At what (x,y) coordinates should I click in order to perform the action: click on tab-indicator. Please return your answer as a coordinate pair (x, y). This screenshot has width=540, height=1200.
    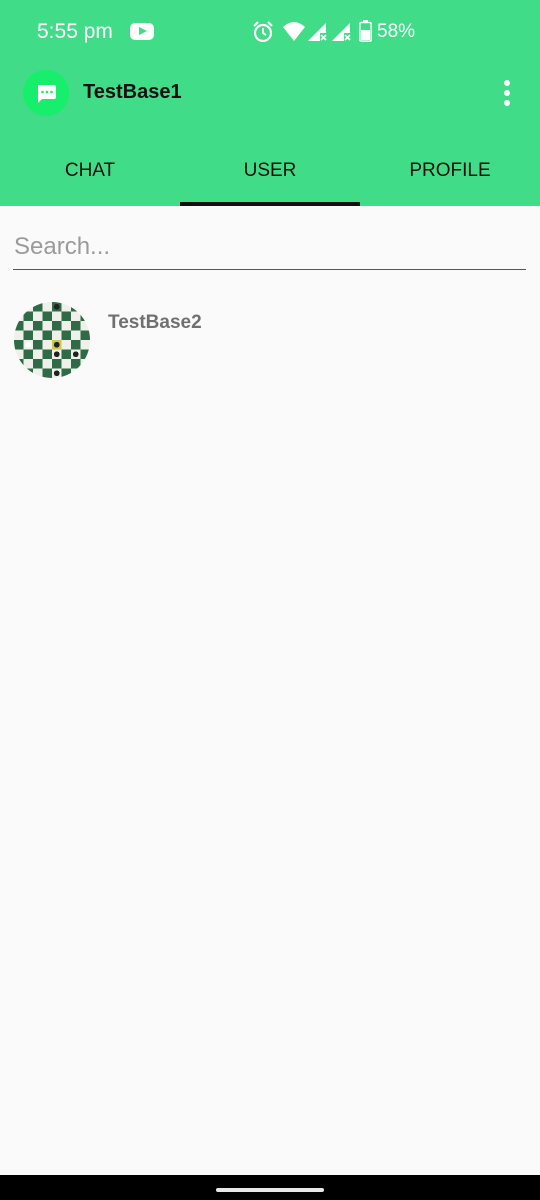
    Looking at the image, I should click on (270, 204).